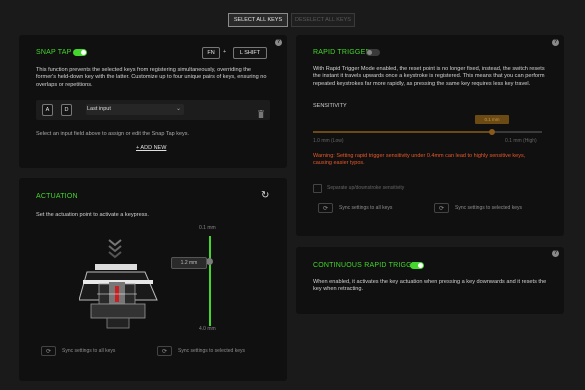 Image resolution: width=585 pixels, height=390 pixels. Describe the element at coordinates (330, 106) in the screenshot. I see `sensitivity-label: SENSITIVITY` at that location.